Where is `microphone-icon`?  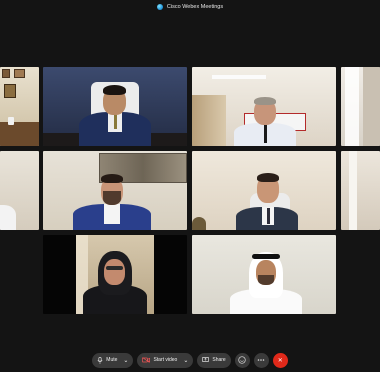 microphone-icon is located at coordinates (100, 360).